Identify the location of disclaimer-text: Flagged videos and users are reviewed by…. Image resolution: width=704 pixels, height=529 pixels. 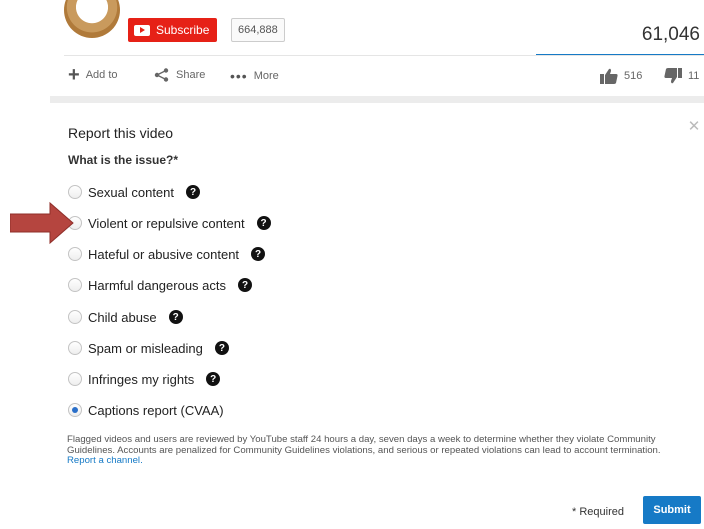
(372, 450).